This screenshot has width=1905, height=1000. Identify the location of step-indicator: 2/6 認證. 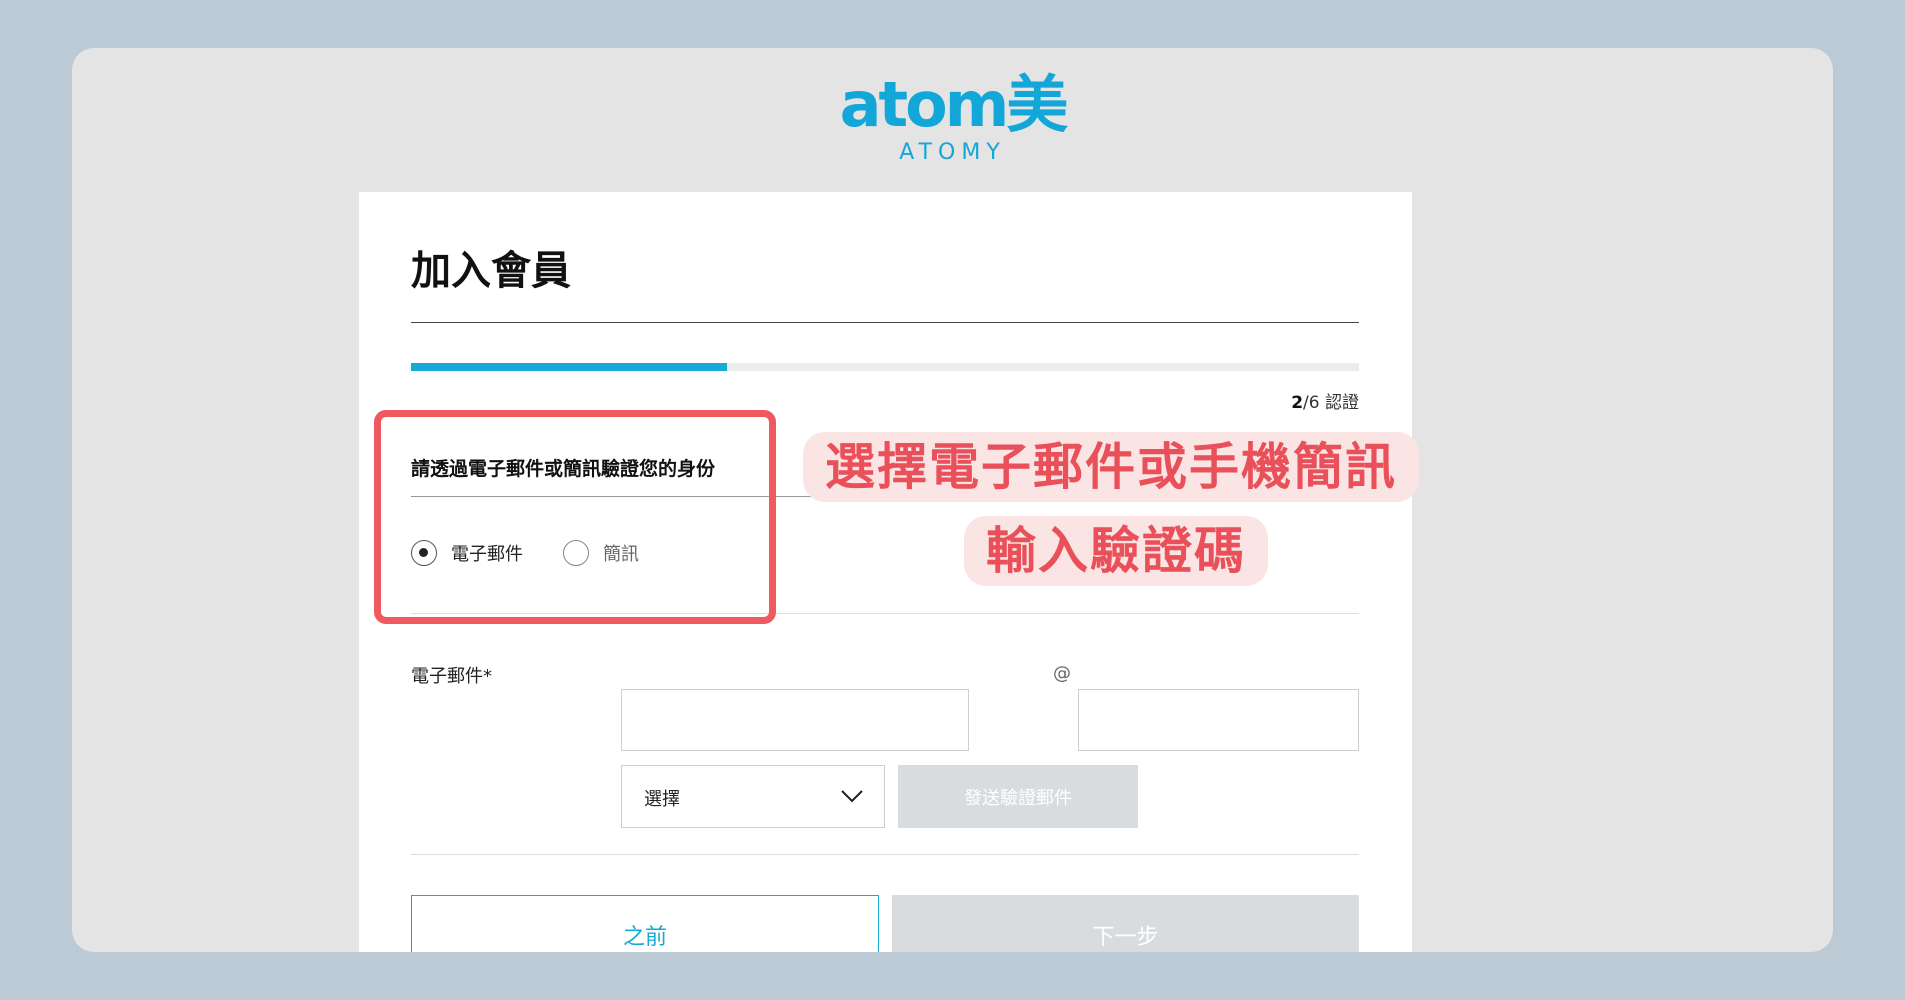
(1325, 400).